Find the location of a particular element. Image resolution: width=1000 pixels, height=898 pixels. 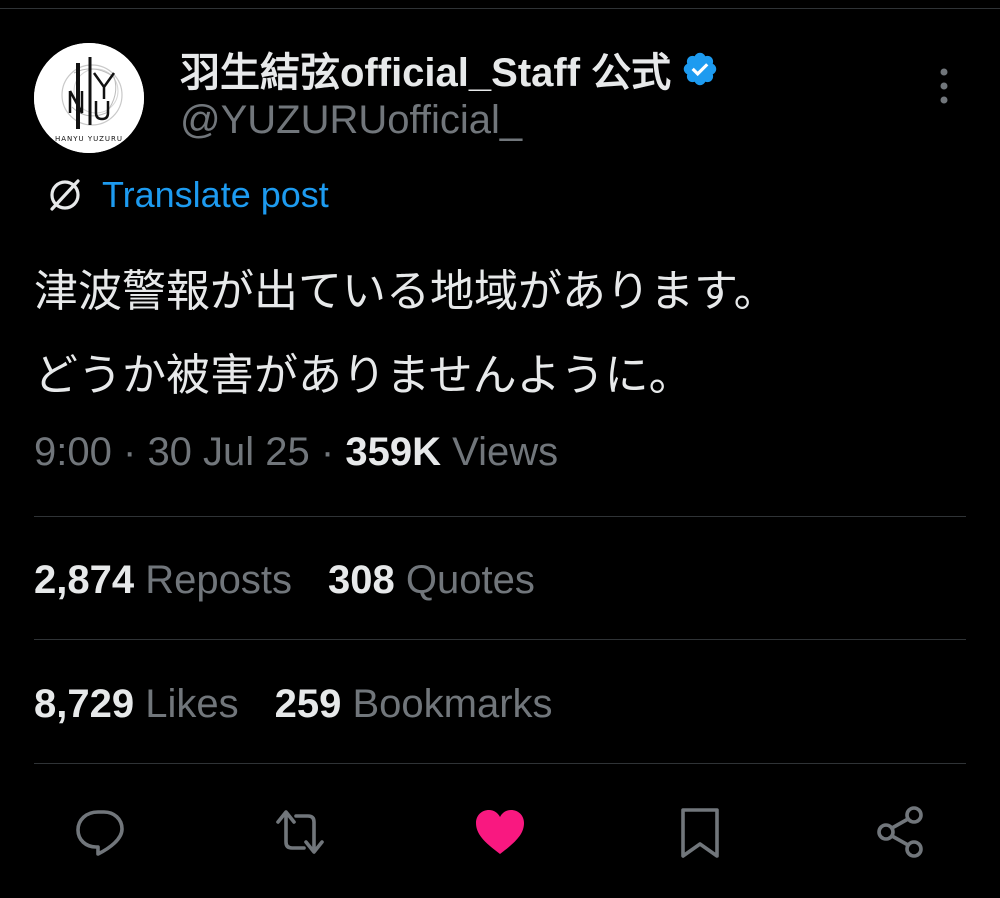

quotes-stat: 308 Quotes is located at coordinates (431, 580).